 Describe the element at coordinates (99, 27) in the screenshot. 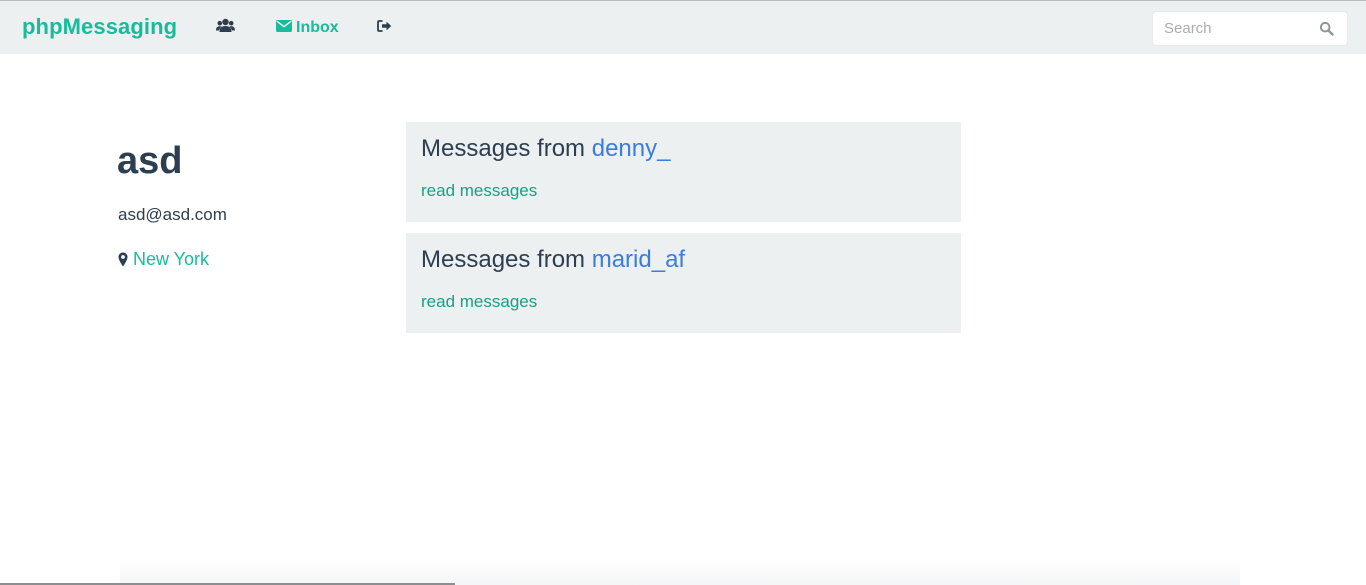

I see `brand-link: phpMessaging` at that location.